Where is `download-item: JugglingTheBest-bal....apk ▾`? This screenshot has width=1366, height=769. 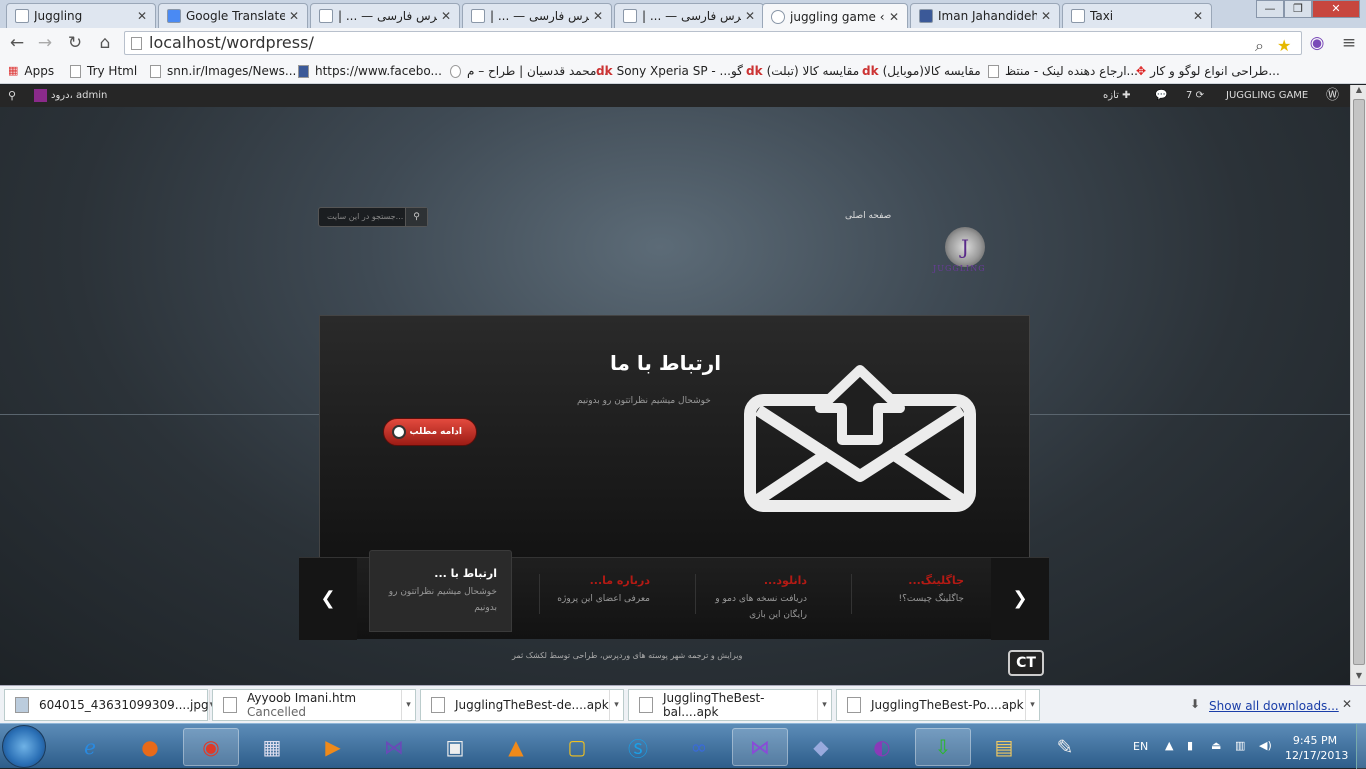 download-item: JugglingTheBest-bal....apk ▾ is located at coordinates (730, 705).